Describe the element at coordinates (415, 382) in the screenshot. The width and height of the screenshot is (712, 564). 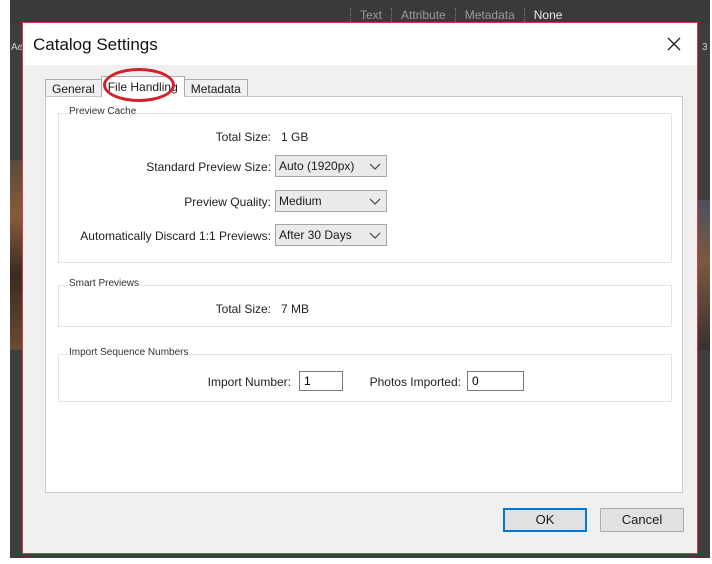
I see `photos-imported-label: Photos Imported:` at that location.